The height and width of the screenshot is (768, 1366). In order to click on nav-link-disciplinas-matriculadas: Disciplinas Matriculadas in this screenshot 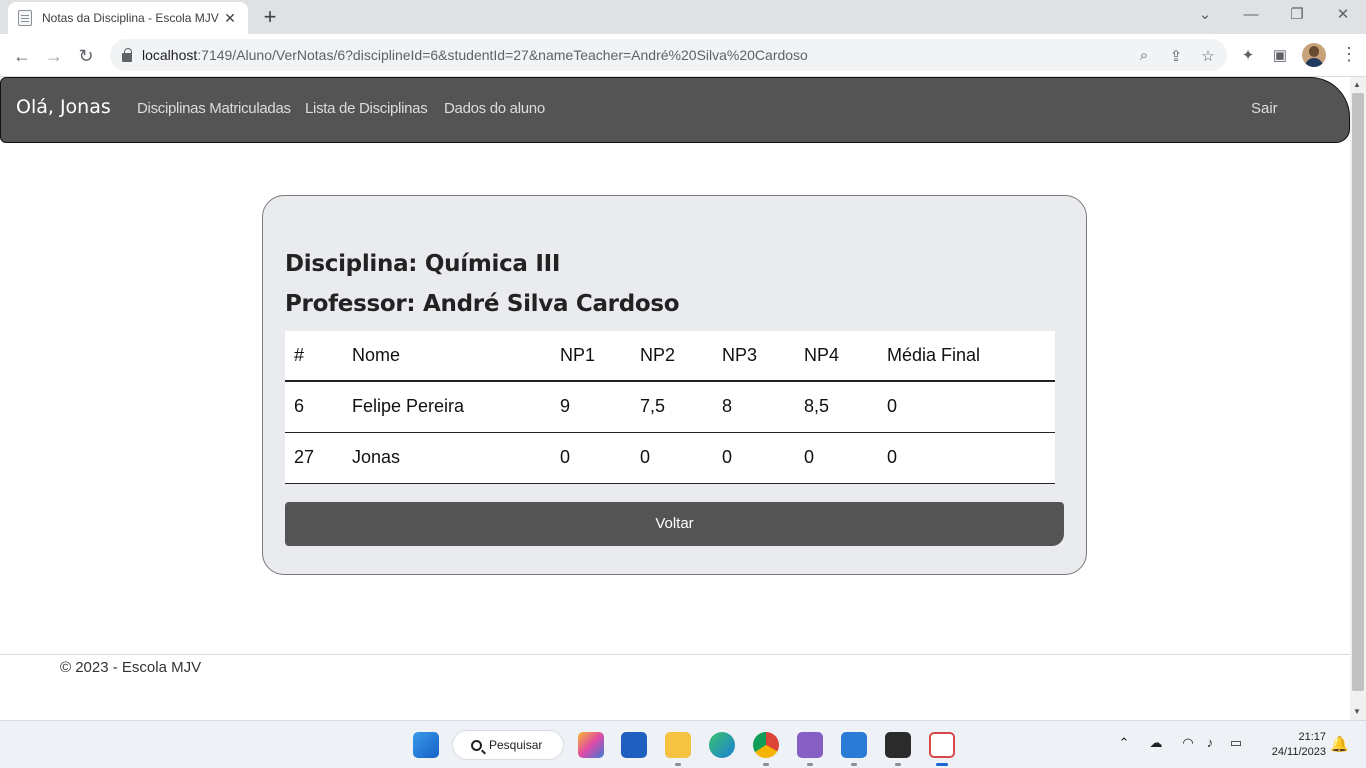, I will do `click(214, 108)`.